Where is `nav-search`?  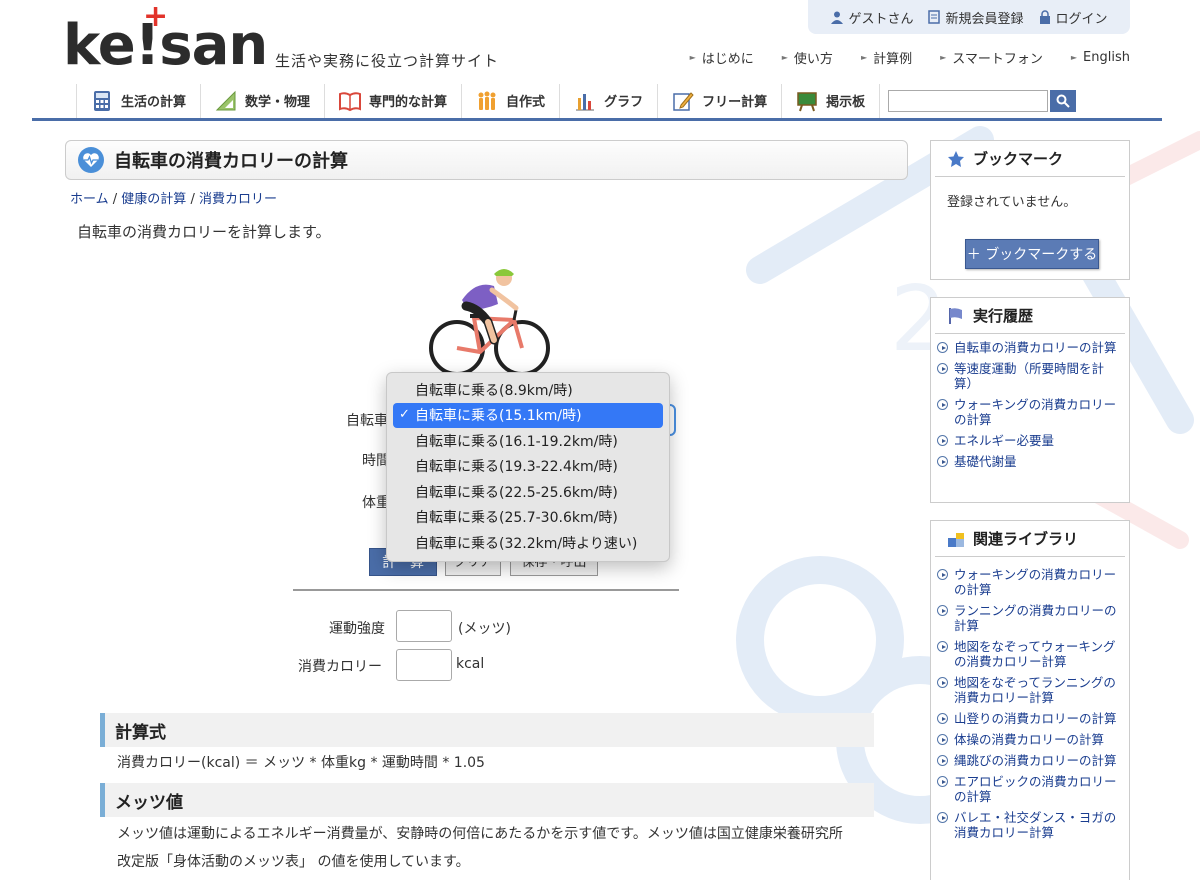 nav-search is located at coordinates (982, 100).